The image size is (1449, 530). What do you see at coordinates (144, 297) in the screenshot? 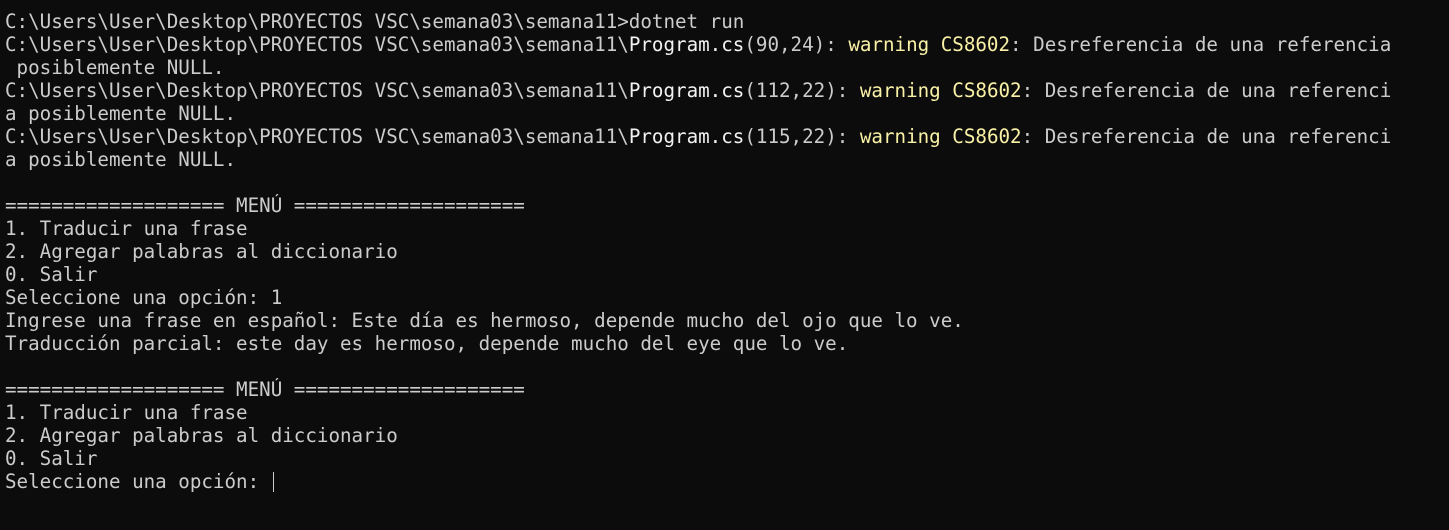
I see `menu-prompt: Seleccione una opción: 1` at bounding box center [144, 297].